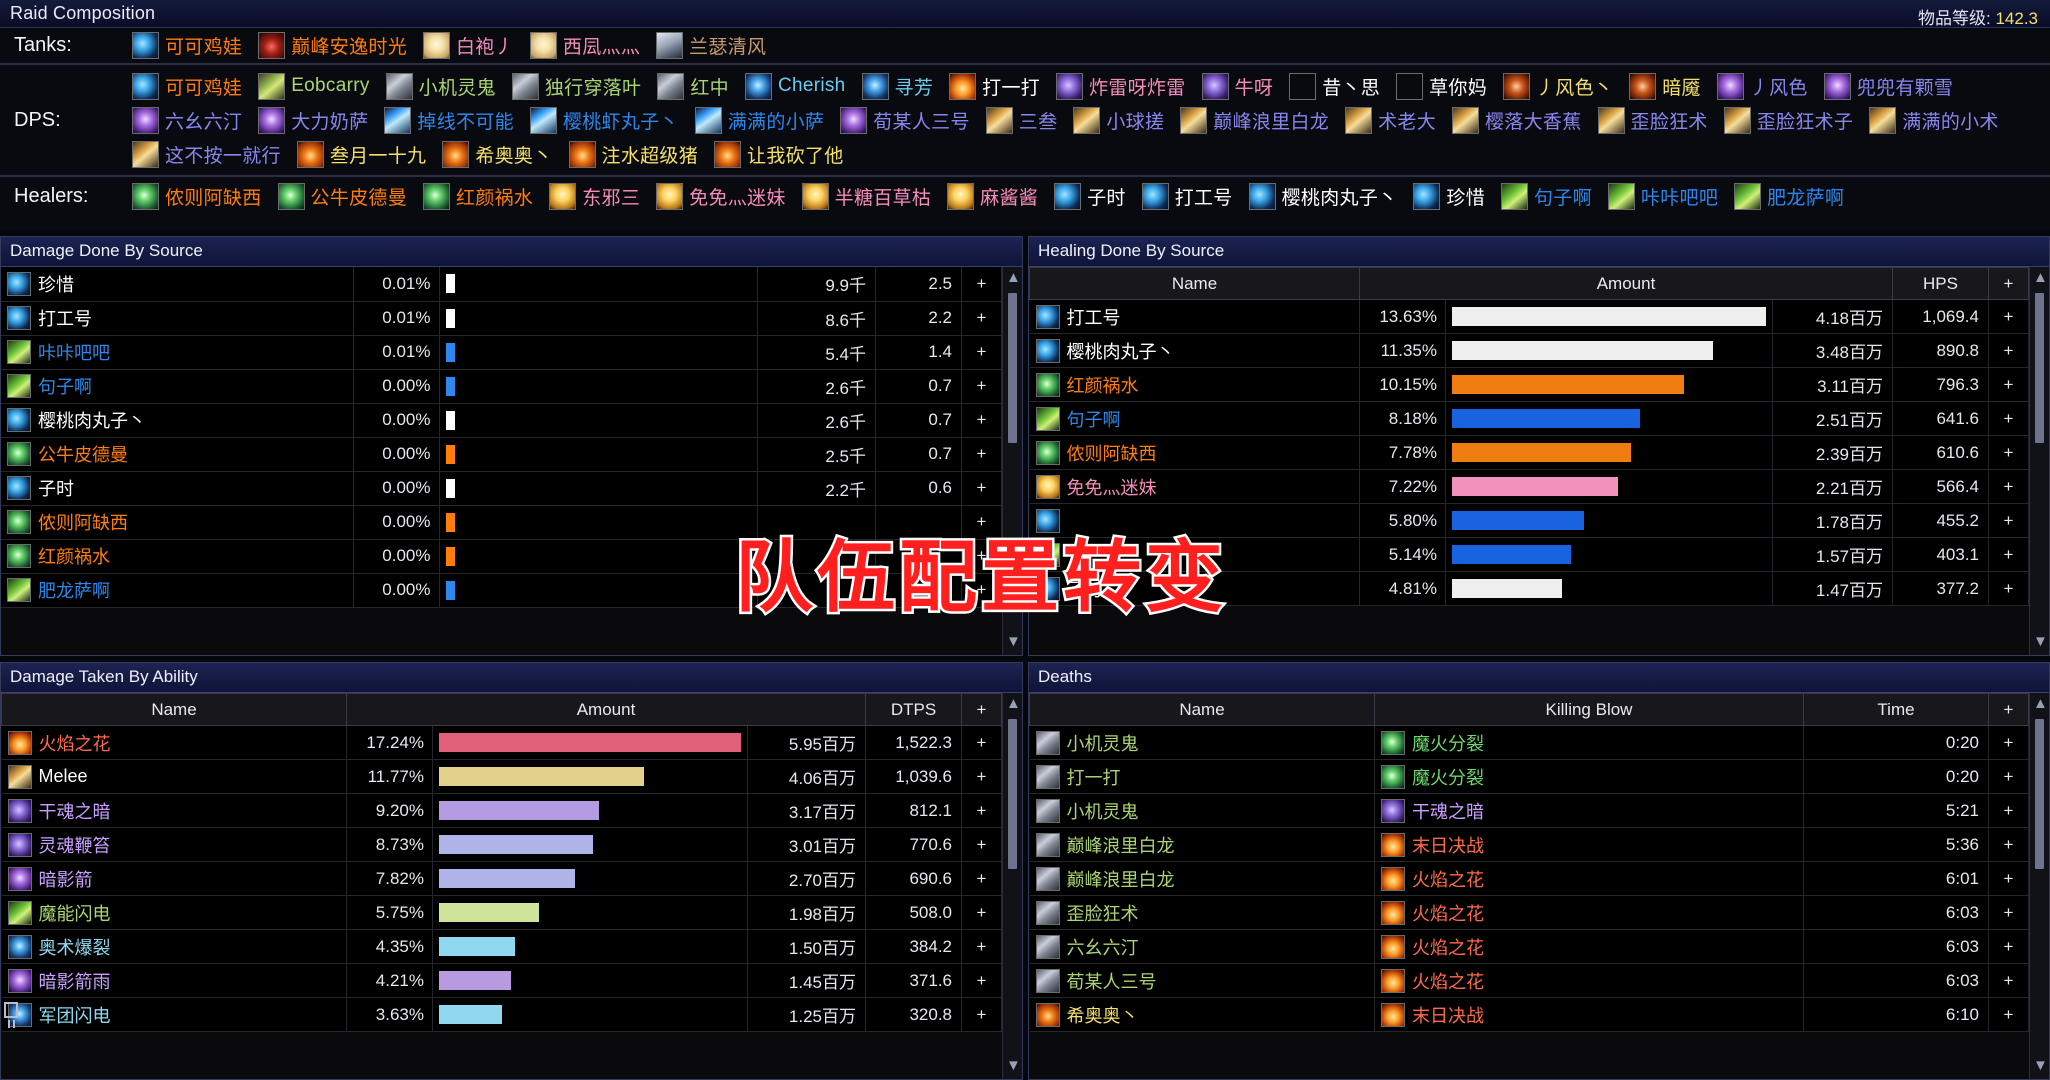  What do you see at coordinates (501, 742) in the screenshot?
I see `table-row: 火焰之花 17.24% 5.95百万 1,522.3 +` at bounding box center [501, 742].